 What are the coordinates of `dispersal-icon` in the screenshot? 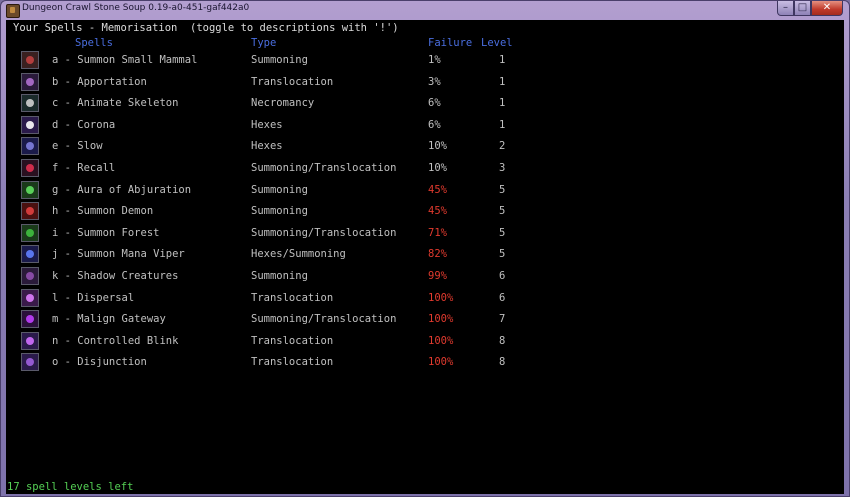 It's located at (30, 297).